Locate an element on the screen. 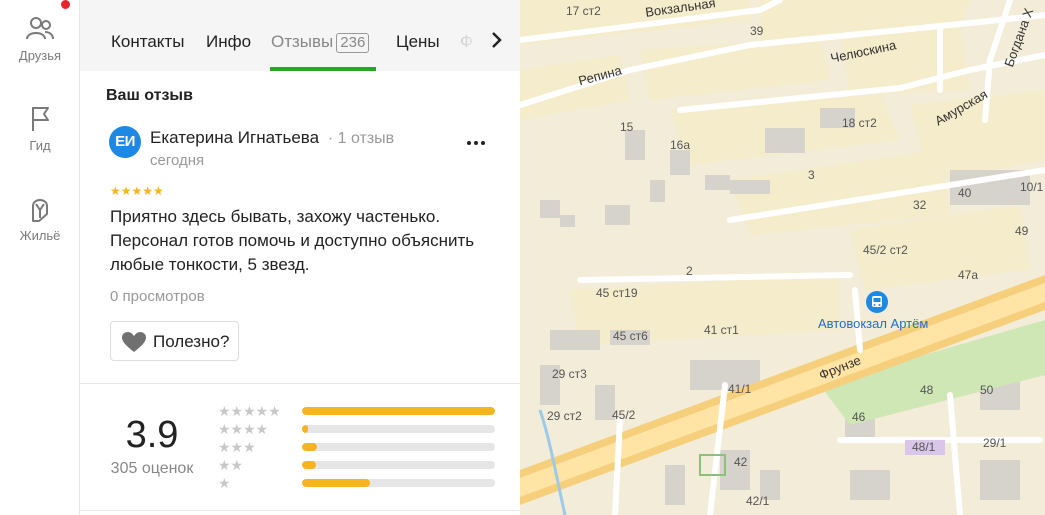 Image resolution: width=1045 pixels, height=515 pixels. helpful-button: Полезно? is located at coordinates (174, 341).